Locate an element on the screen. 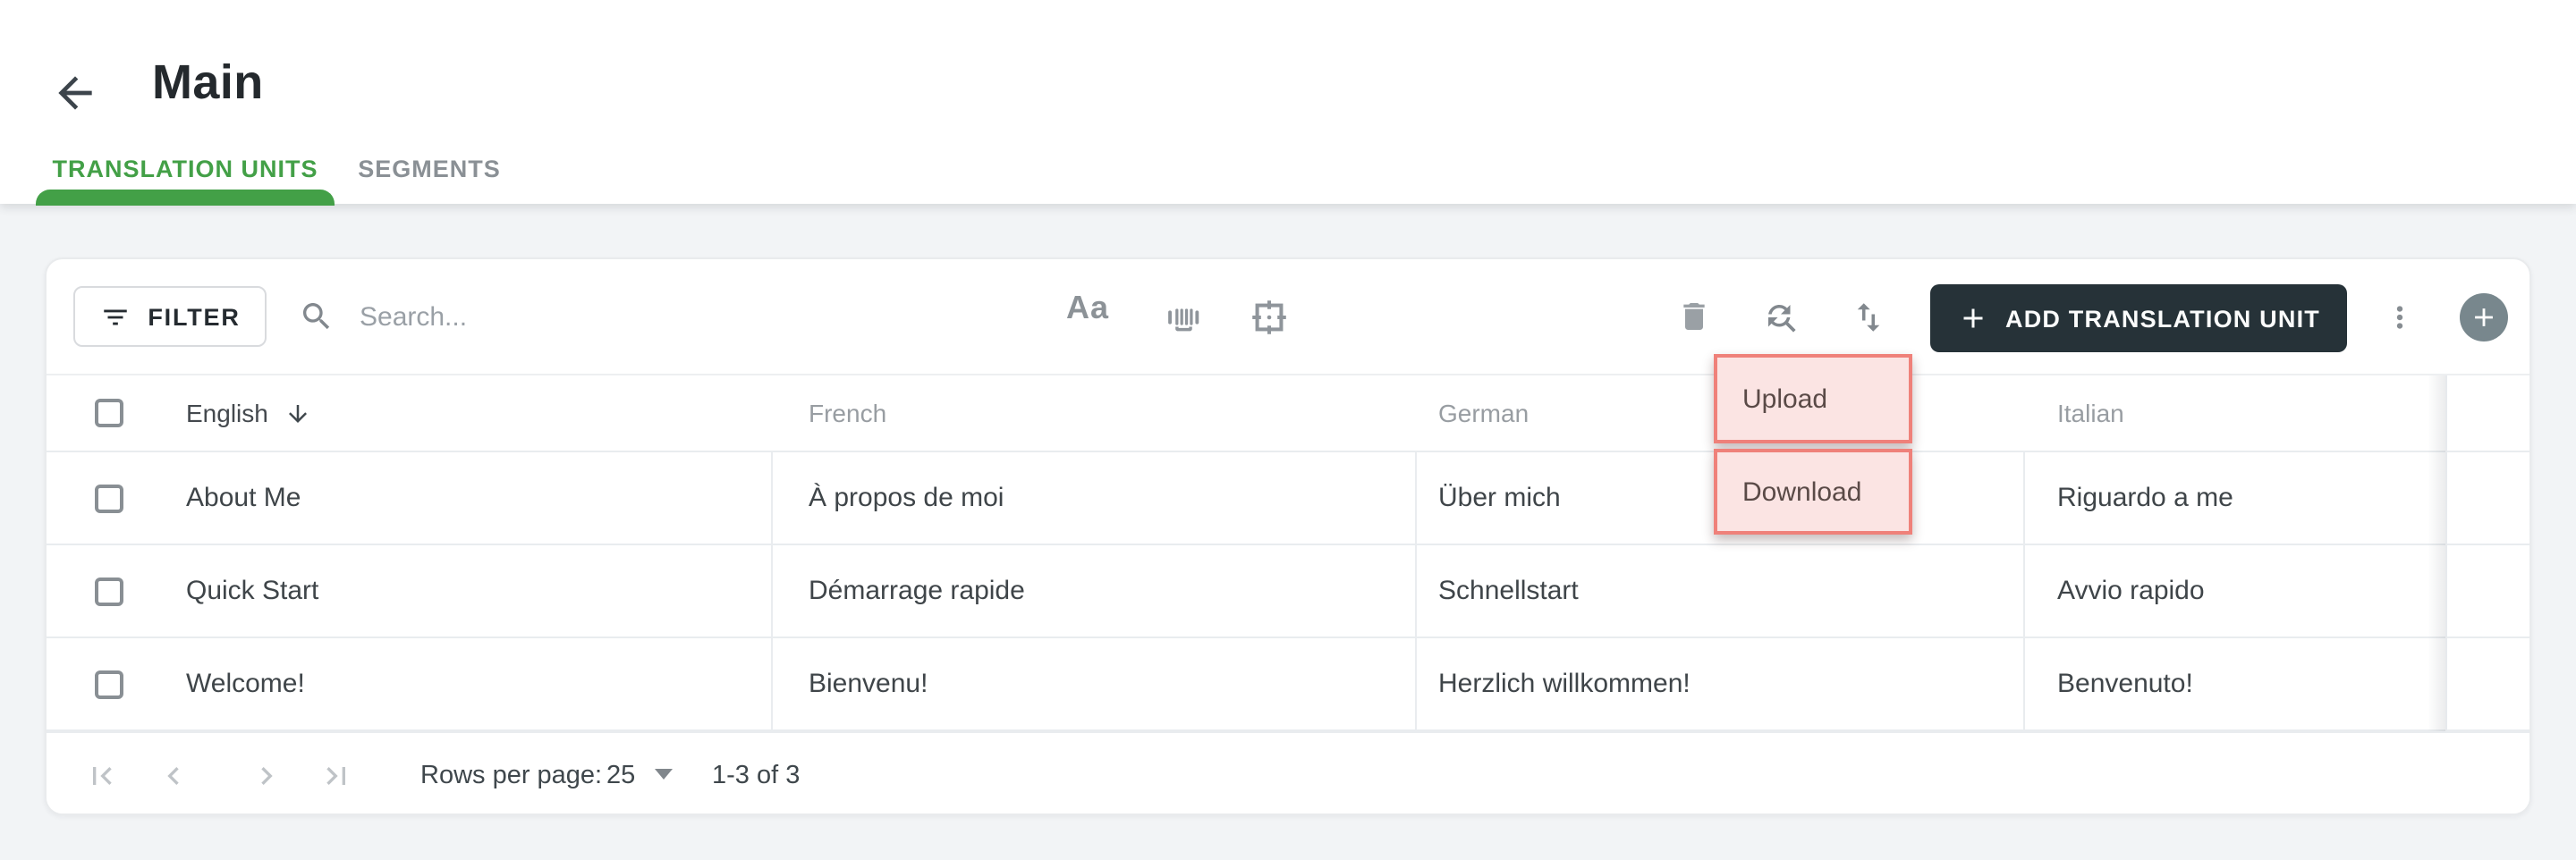 This screenshot has height=860, width=2576. cell-german: Herzlich willkommen! is located at coordinates (1564, 683).